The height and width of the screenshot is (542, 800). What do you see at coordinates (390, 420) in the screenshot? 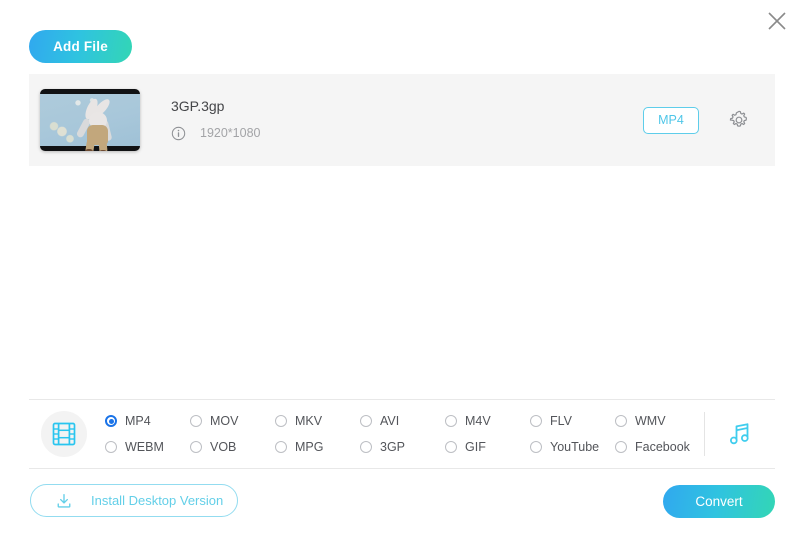
I see `format-option-label: AVI` at bounding box center [390, 420].